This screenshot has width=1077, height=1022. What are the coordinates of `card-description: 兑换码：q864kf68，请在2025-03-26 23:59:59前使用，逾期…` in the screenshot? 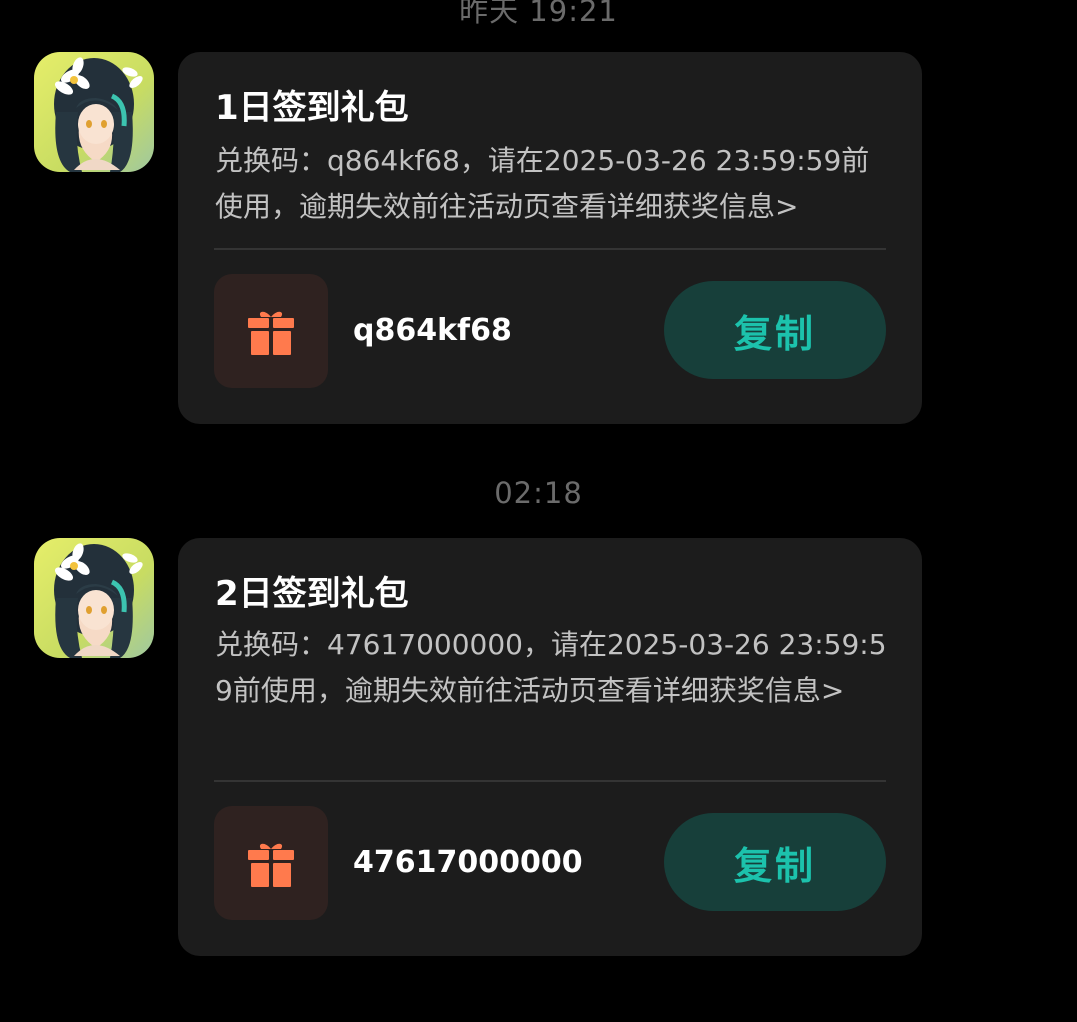 It's located at (555, 184).